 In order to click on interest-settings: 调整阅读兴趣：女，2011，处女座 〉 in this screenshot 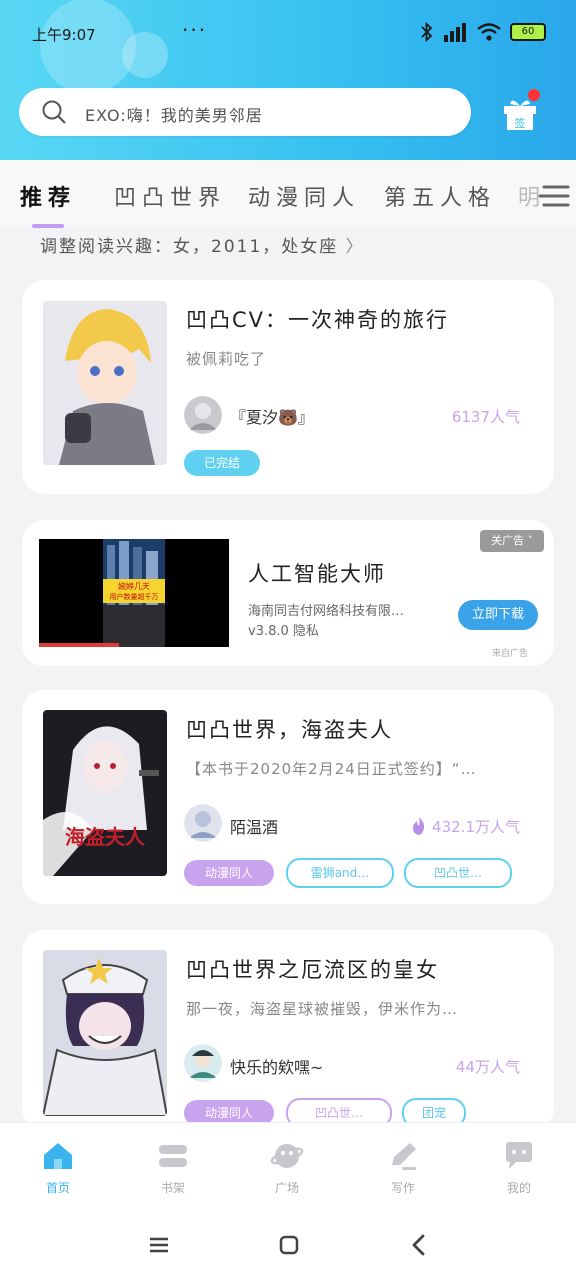, I will do `click(202, 244)`.